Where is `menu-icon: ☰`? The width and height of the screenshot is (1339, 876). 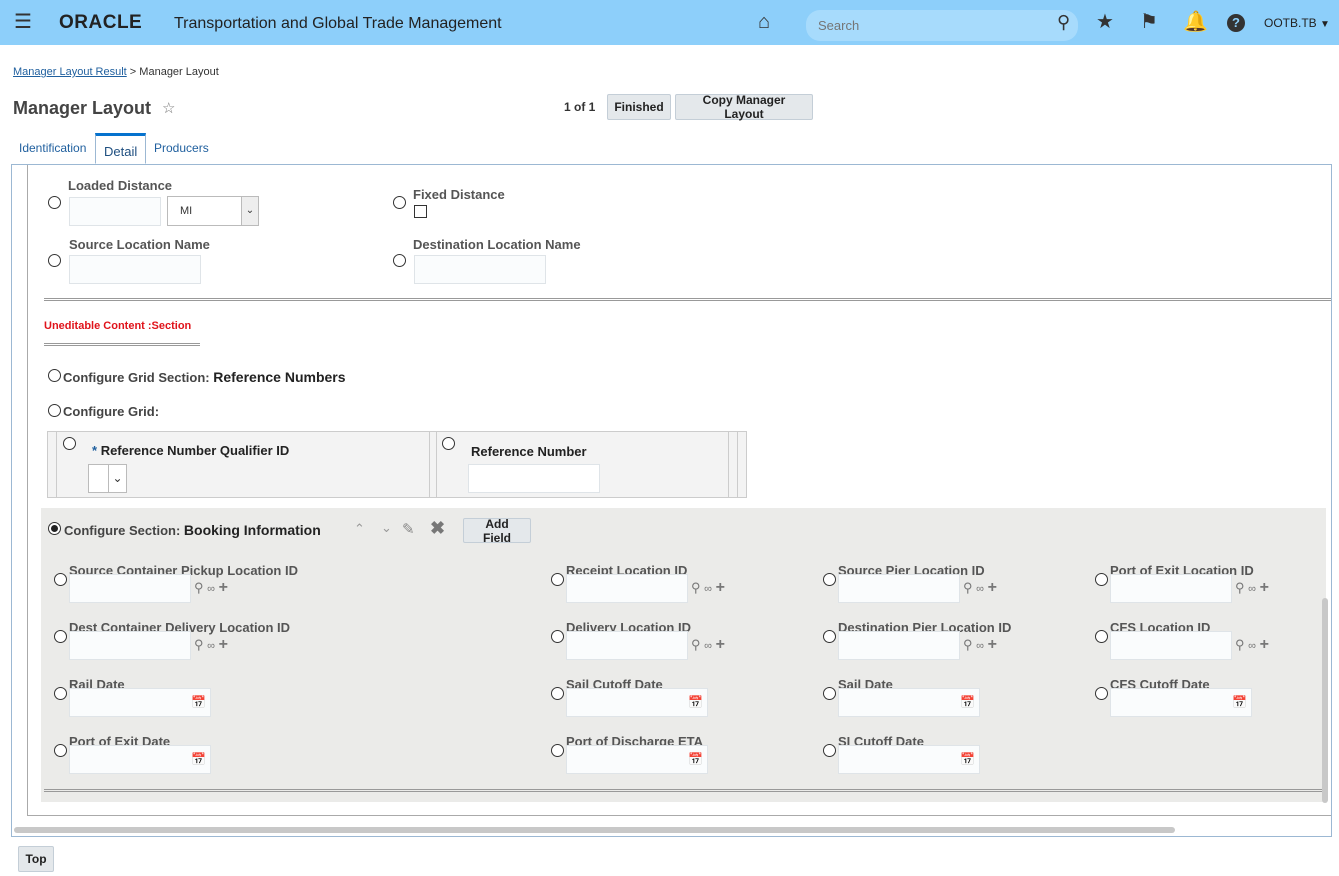 menu-icon: ☰ is located at coordinates (23, 22).